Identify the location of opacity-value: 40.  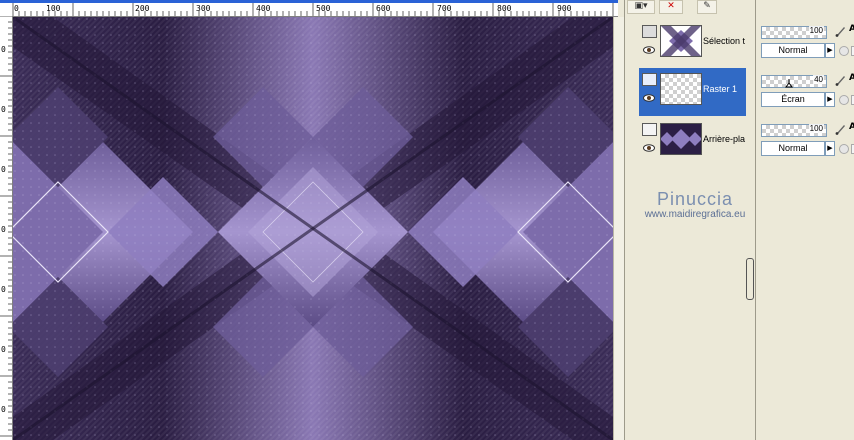
(818, 79).